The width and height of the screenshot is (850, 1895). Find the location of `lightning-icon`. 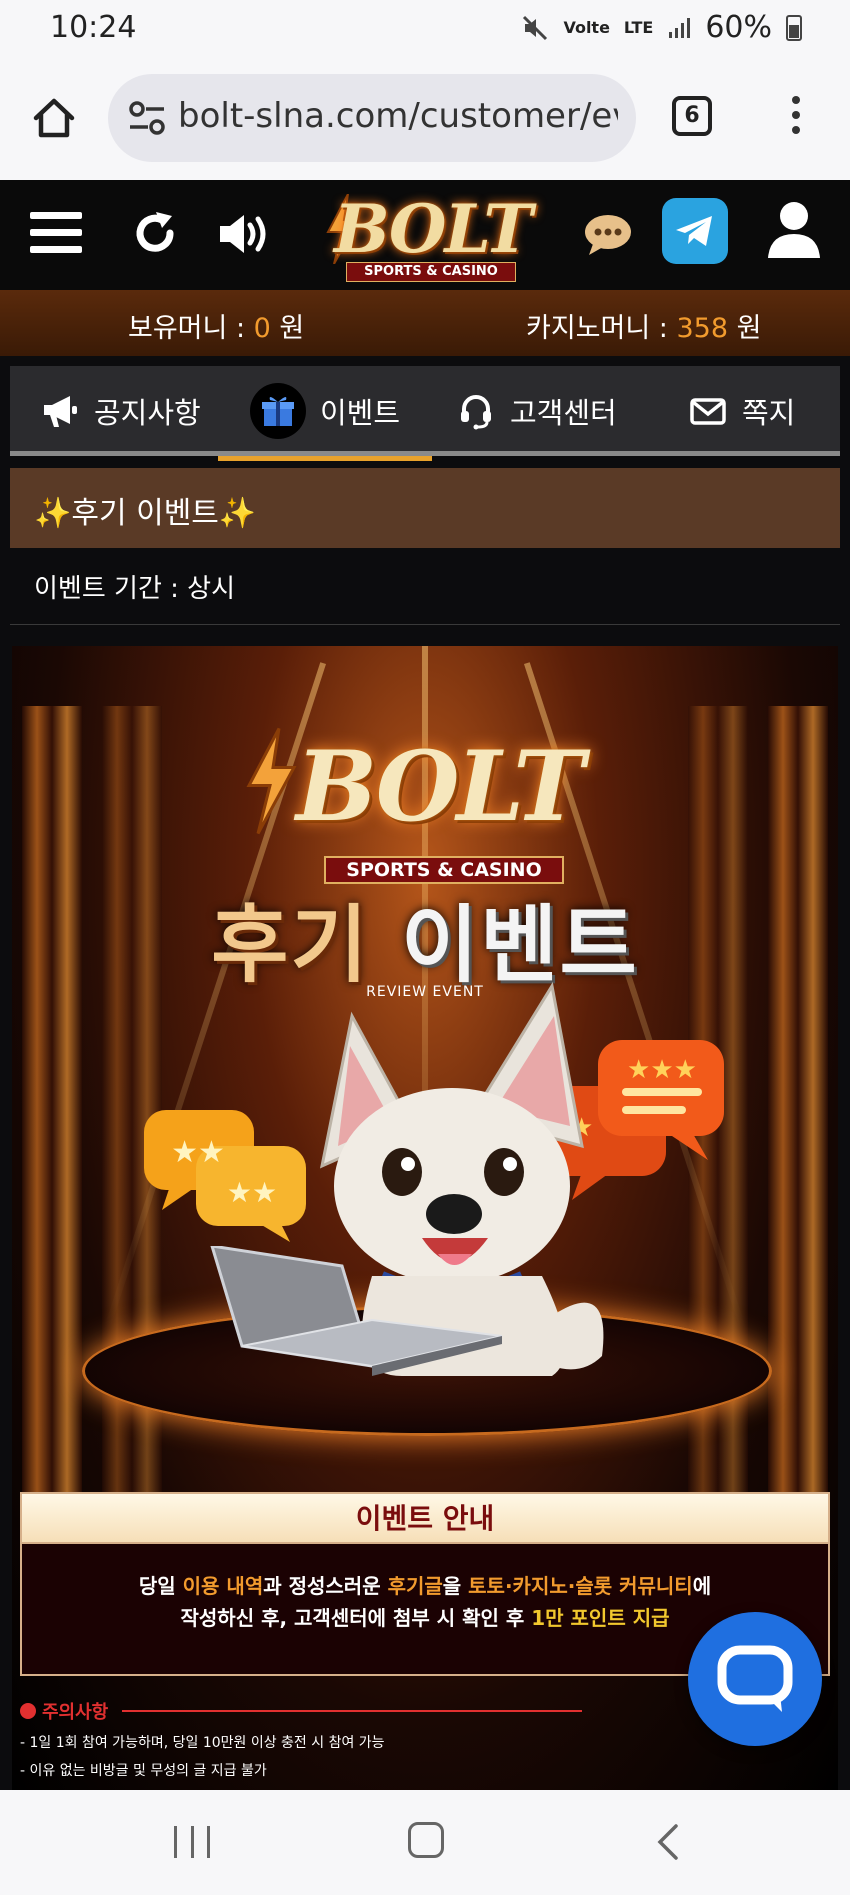

lightning-icon is located at coordinates (271, 781).